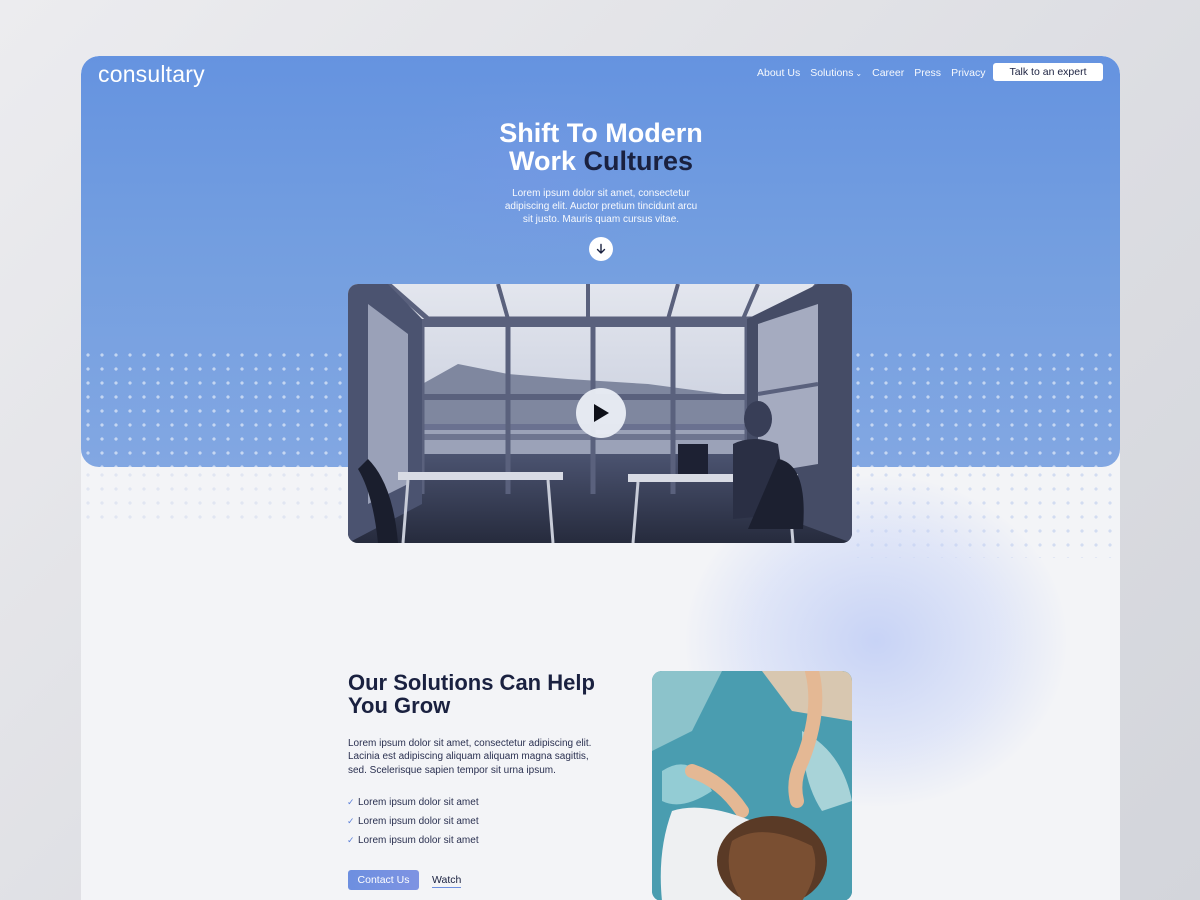 Image resolution: width=1200 pixels, height=900 pixels. Describe the element at coordinates (836, 73) in the screenshot. I see `nav-solutions: Solutions ⌄` at that location.